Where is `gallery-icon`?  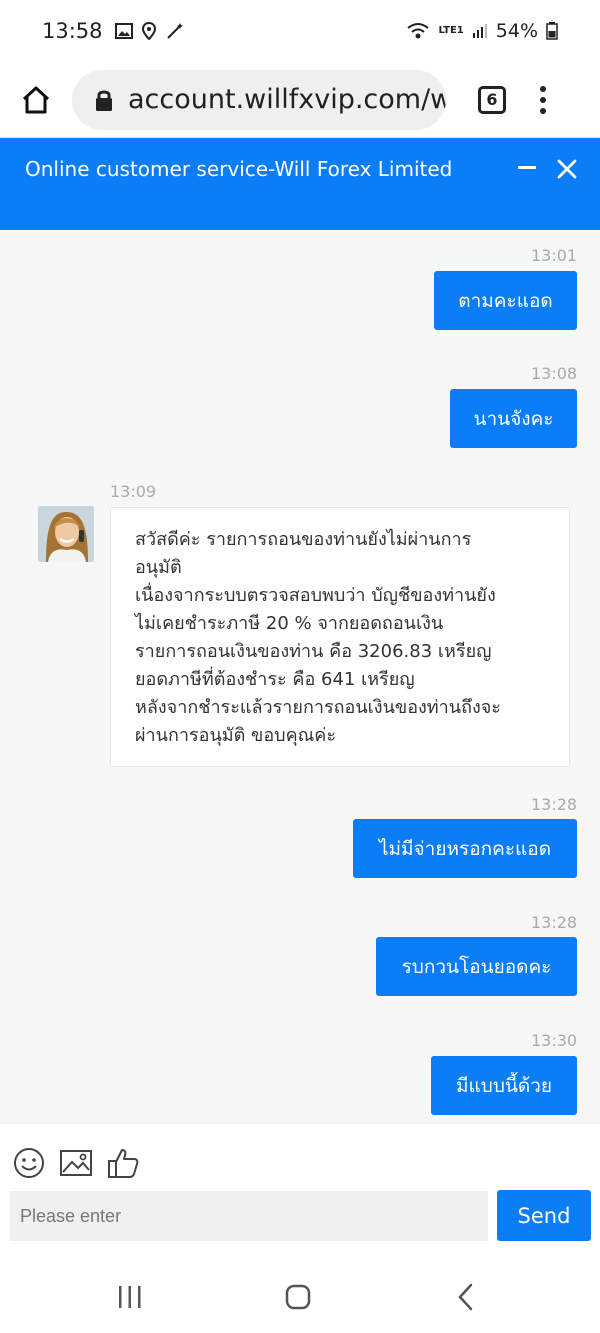 gallery-icon is located at coordinates (123, 31).